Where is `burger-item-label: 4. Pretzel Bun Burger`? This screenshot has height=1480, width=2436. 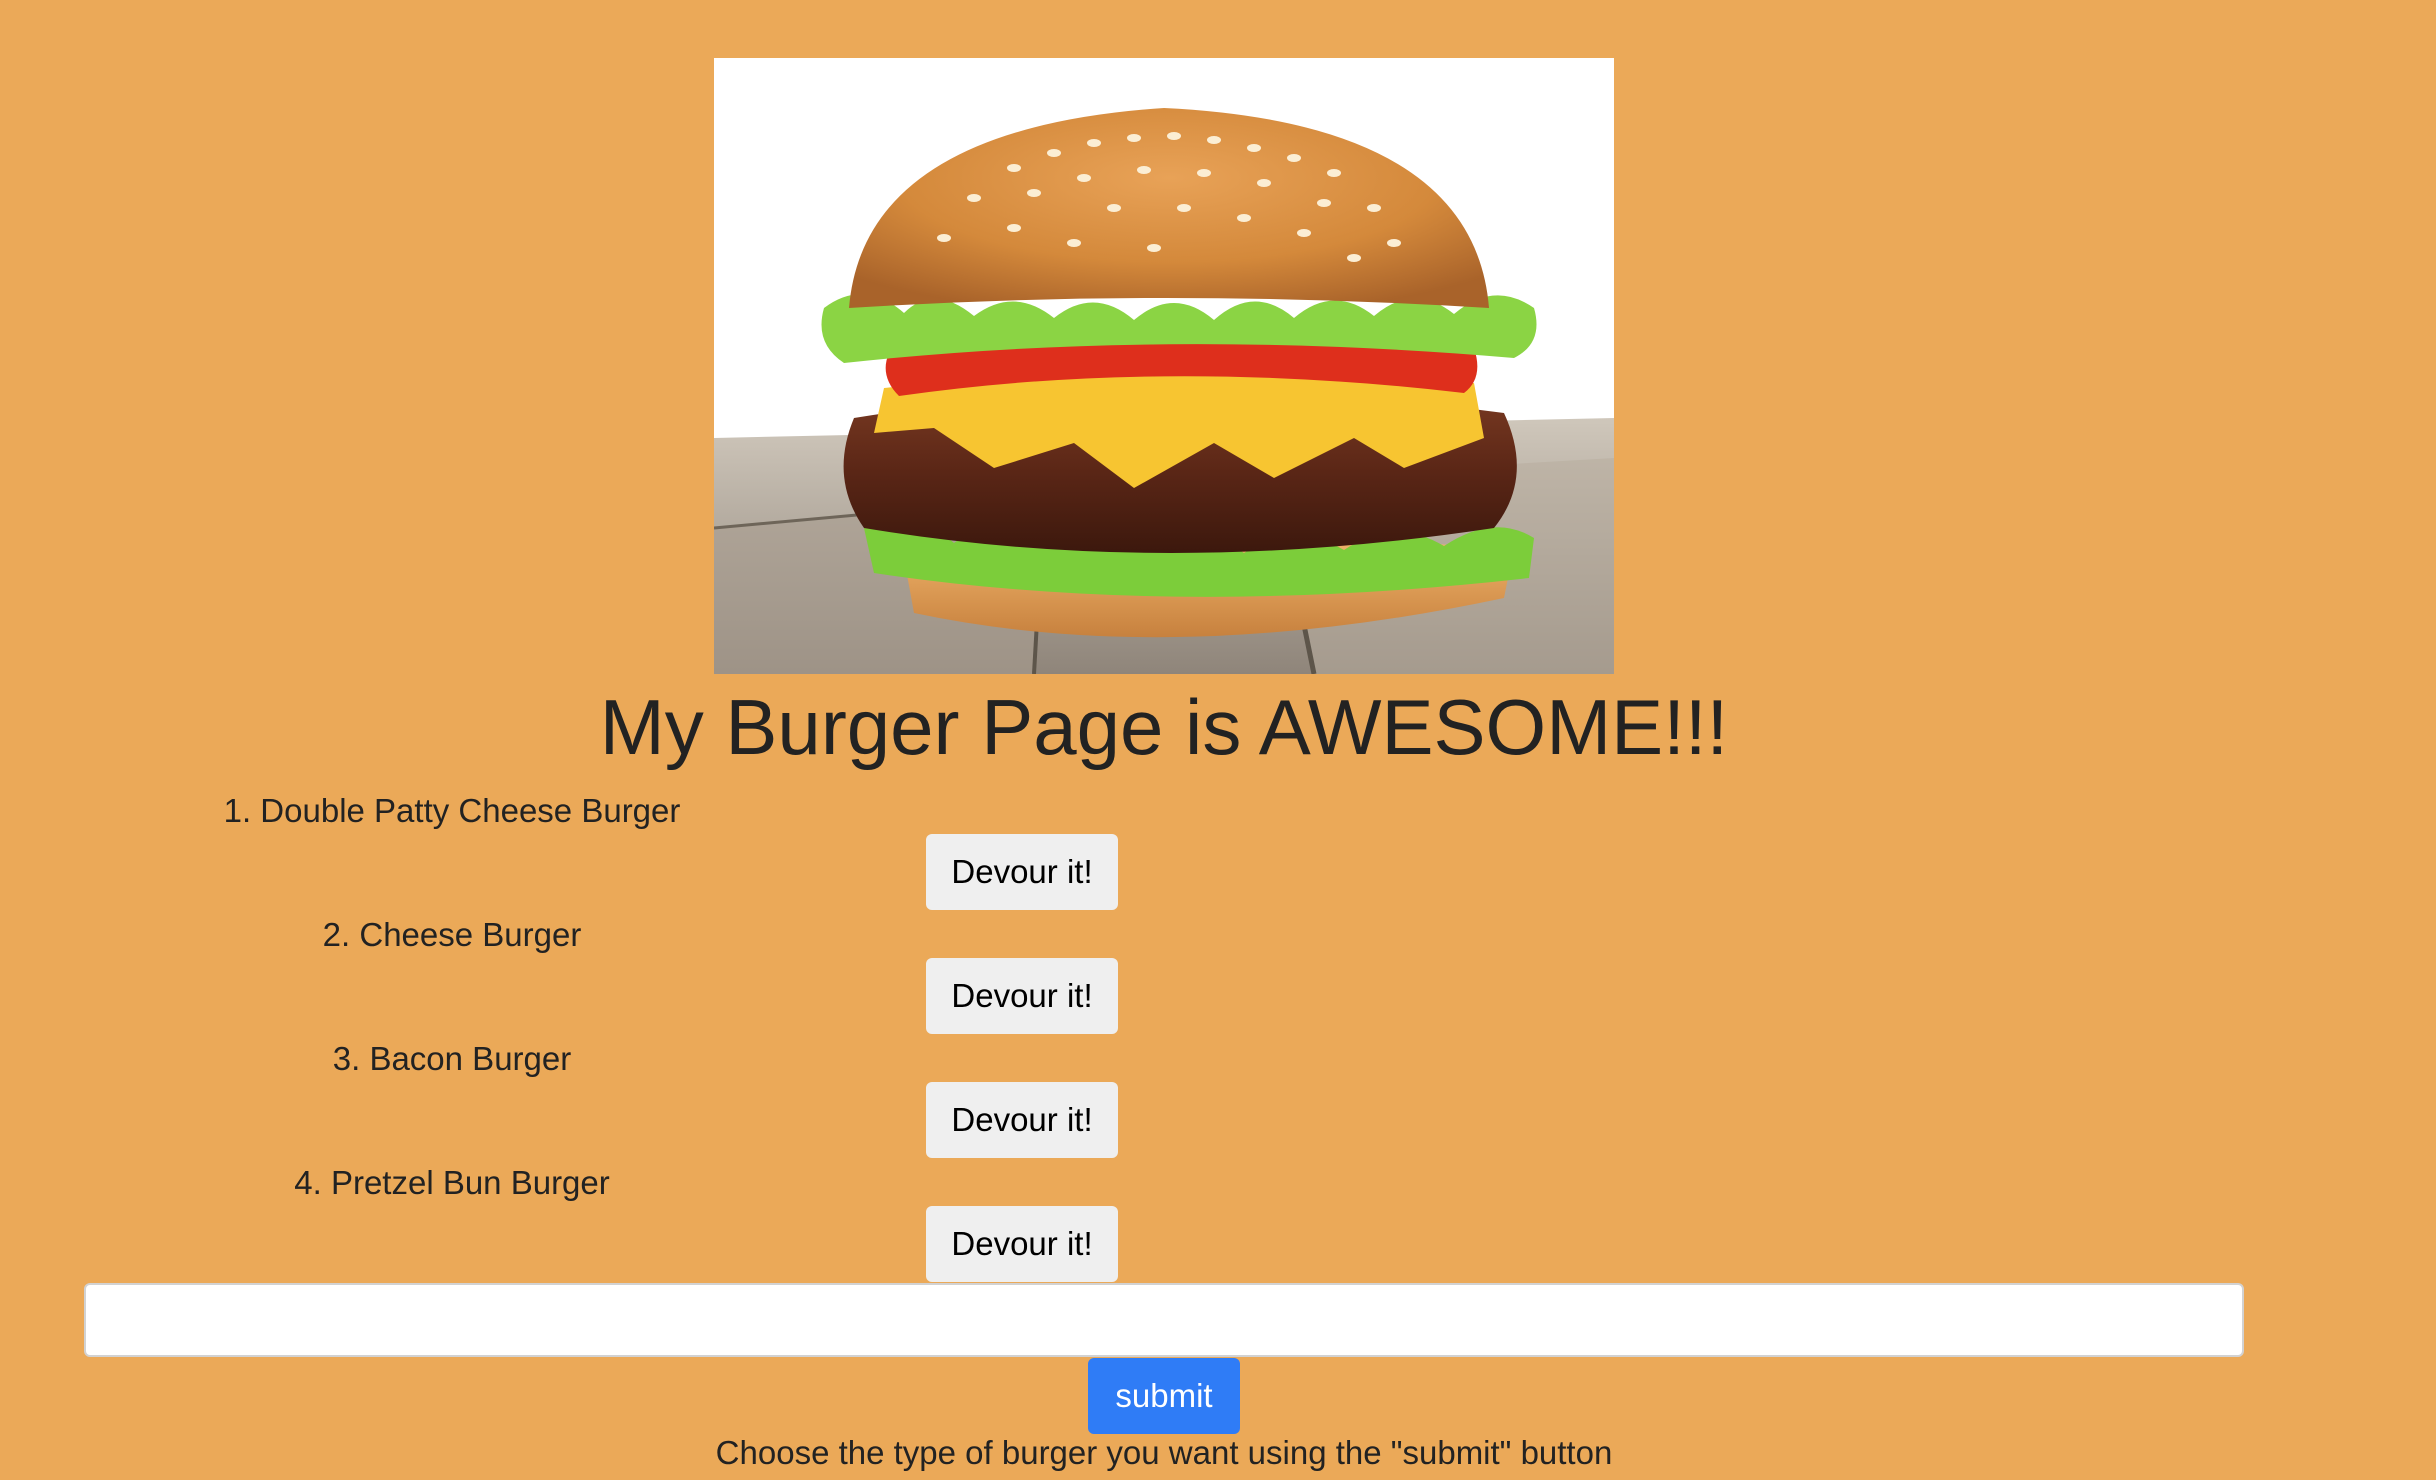
burger-item-label: 4. Pretzel Bun Burger is located at coordinates (452, 1182).